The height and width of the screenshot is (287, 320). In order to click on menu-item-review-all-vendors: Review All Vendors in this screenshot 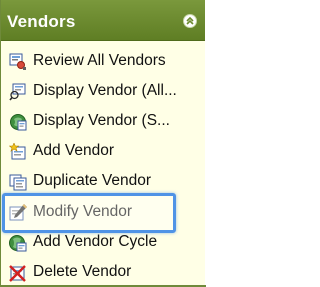, I will do `click(103, 62)`.